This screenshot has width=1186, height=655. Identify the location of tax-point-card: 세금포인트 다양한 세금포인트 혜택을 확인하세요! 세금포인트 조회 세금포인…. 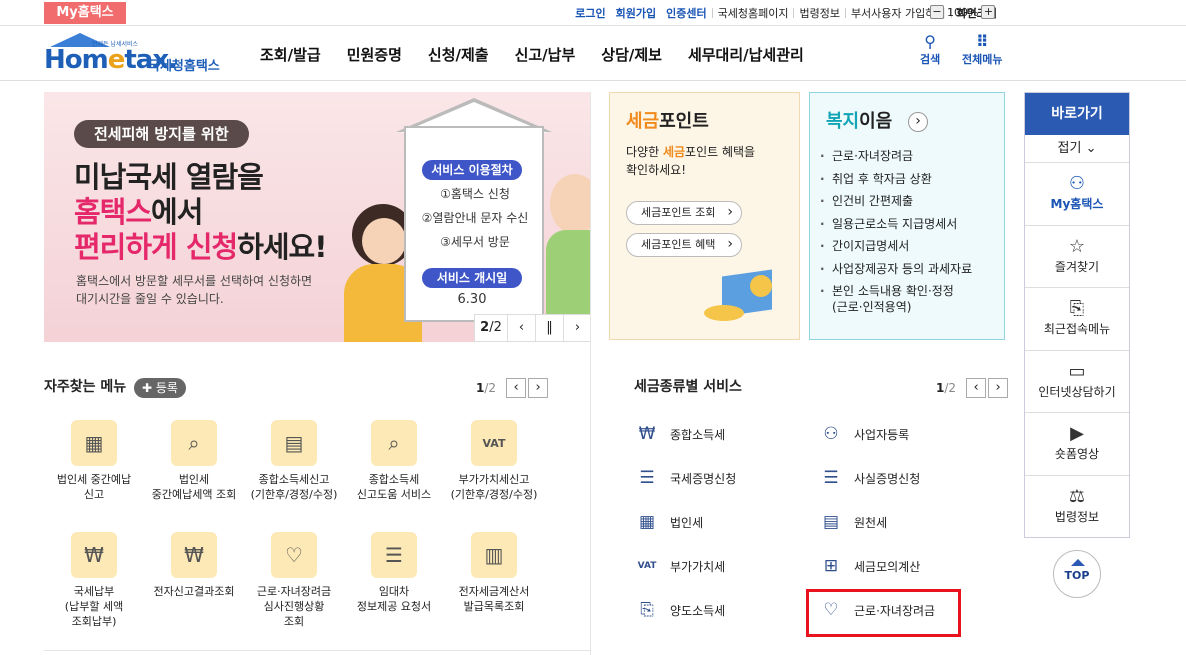
(704, 216).